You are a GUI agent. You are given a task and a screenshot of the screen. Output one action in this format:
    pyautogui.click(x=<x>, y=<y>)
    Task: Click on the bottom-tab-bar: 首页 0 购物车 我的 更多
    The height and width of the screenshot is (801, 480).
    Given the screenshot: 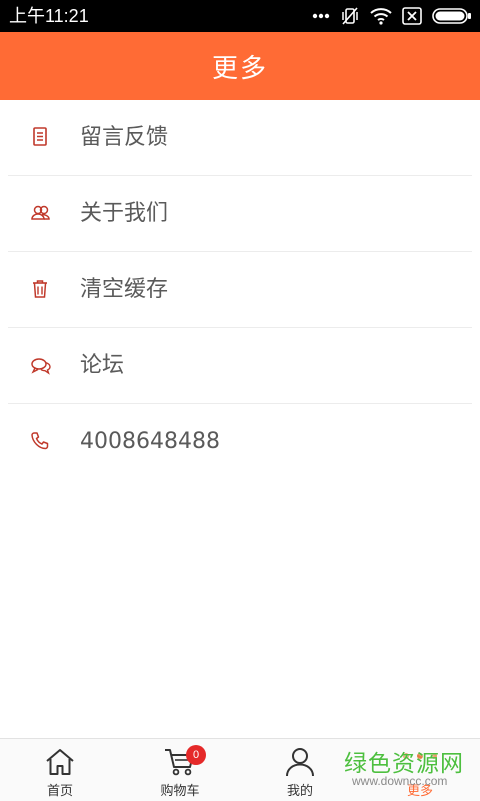 What is the action you would take?
    pyautogui.click(x=240, y=769)
    